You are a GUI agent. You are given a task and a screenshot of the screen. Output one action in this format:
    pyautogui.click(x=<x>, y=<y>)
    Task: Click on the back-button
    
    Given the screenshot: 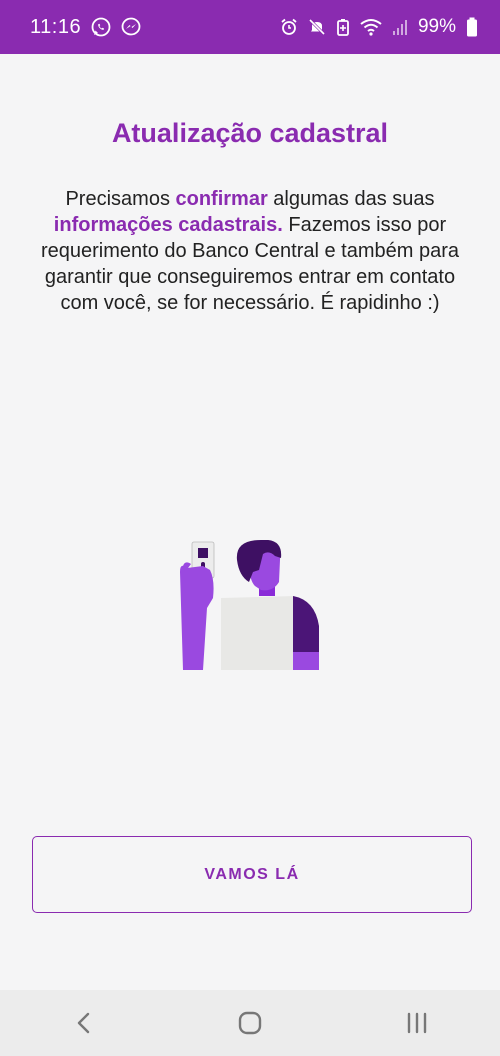 What is the action you would take?
    pyautogui.click(x=83, y=1023)
    